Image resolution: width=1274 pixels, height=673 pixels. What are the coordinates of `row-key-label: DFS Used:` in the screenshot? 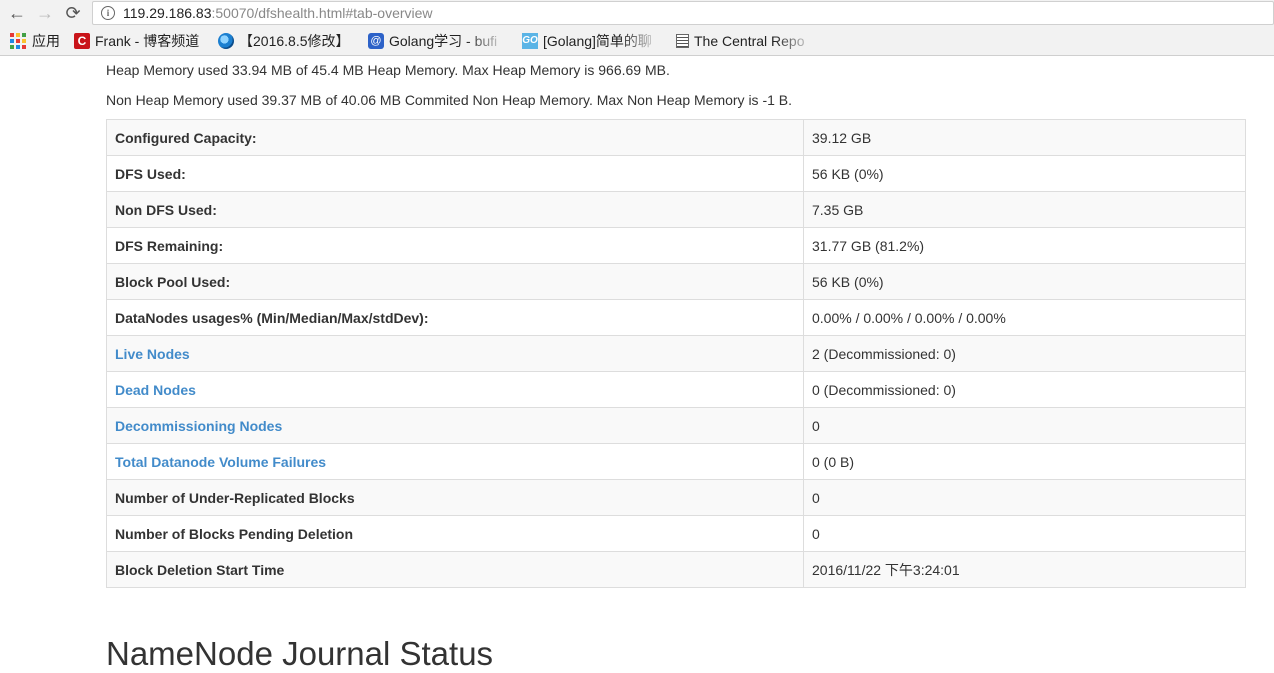 It's located at (150, 173).